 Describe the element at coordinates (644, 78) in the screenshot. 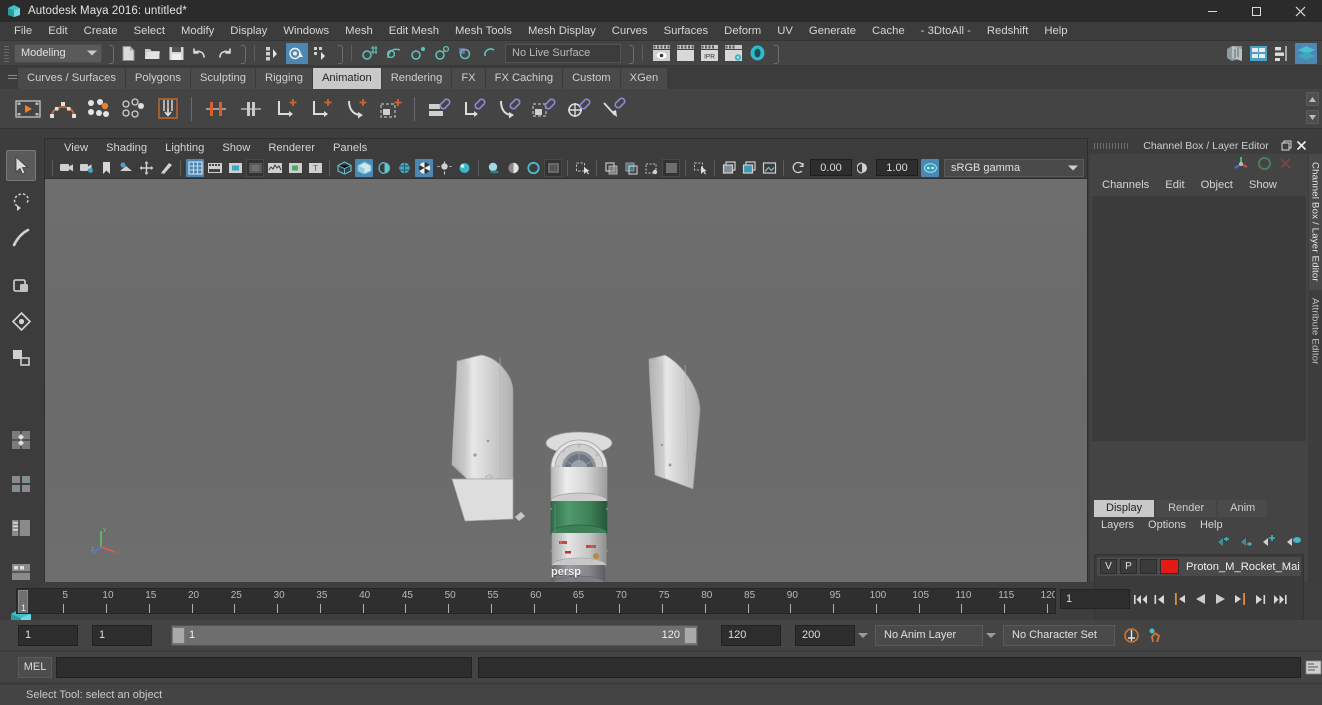

I see `shelf-tab-xgen: XGen` at that location.